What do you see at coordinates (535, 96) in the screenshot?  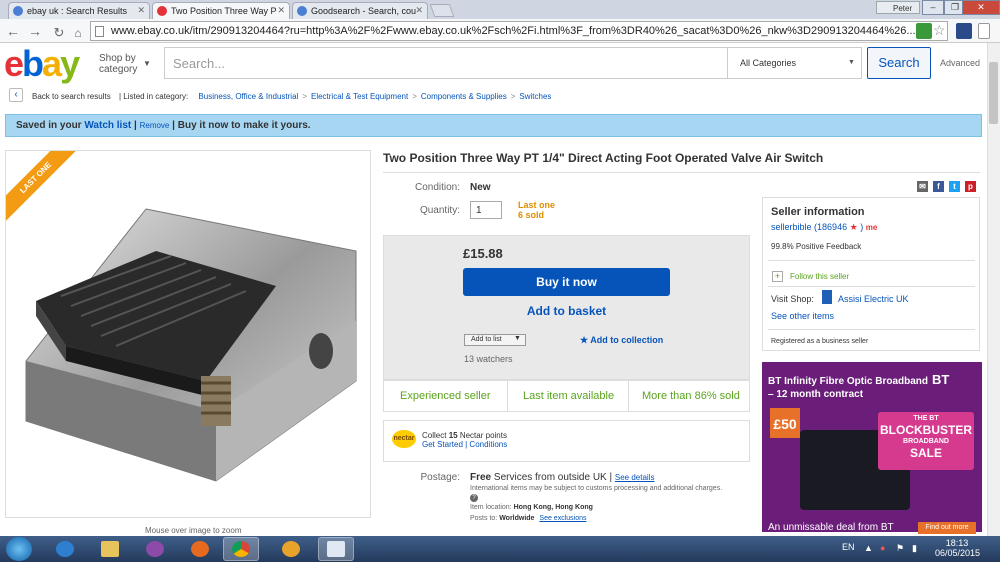 I see `breadcrumb-item: Switches` at bounding box center [535, 96].